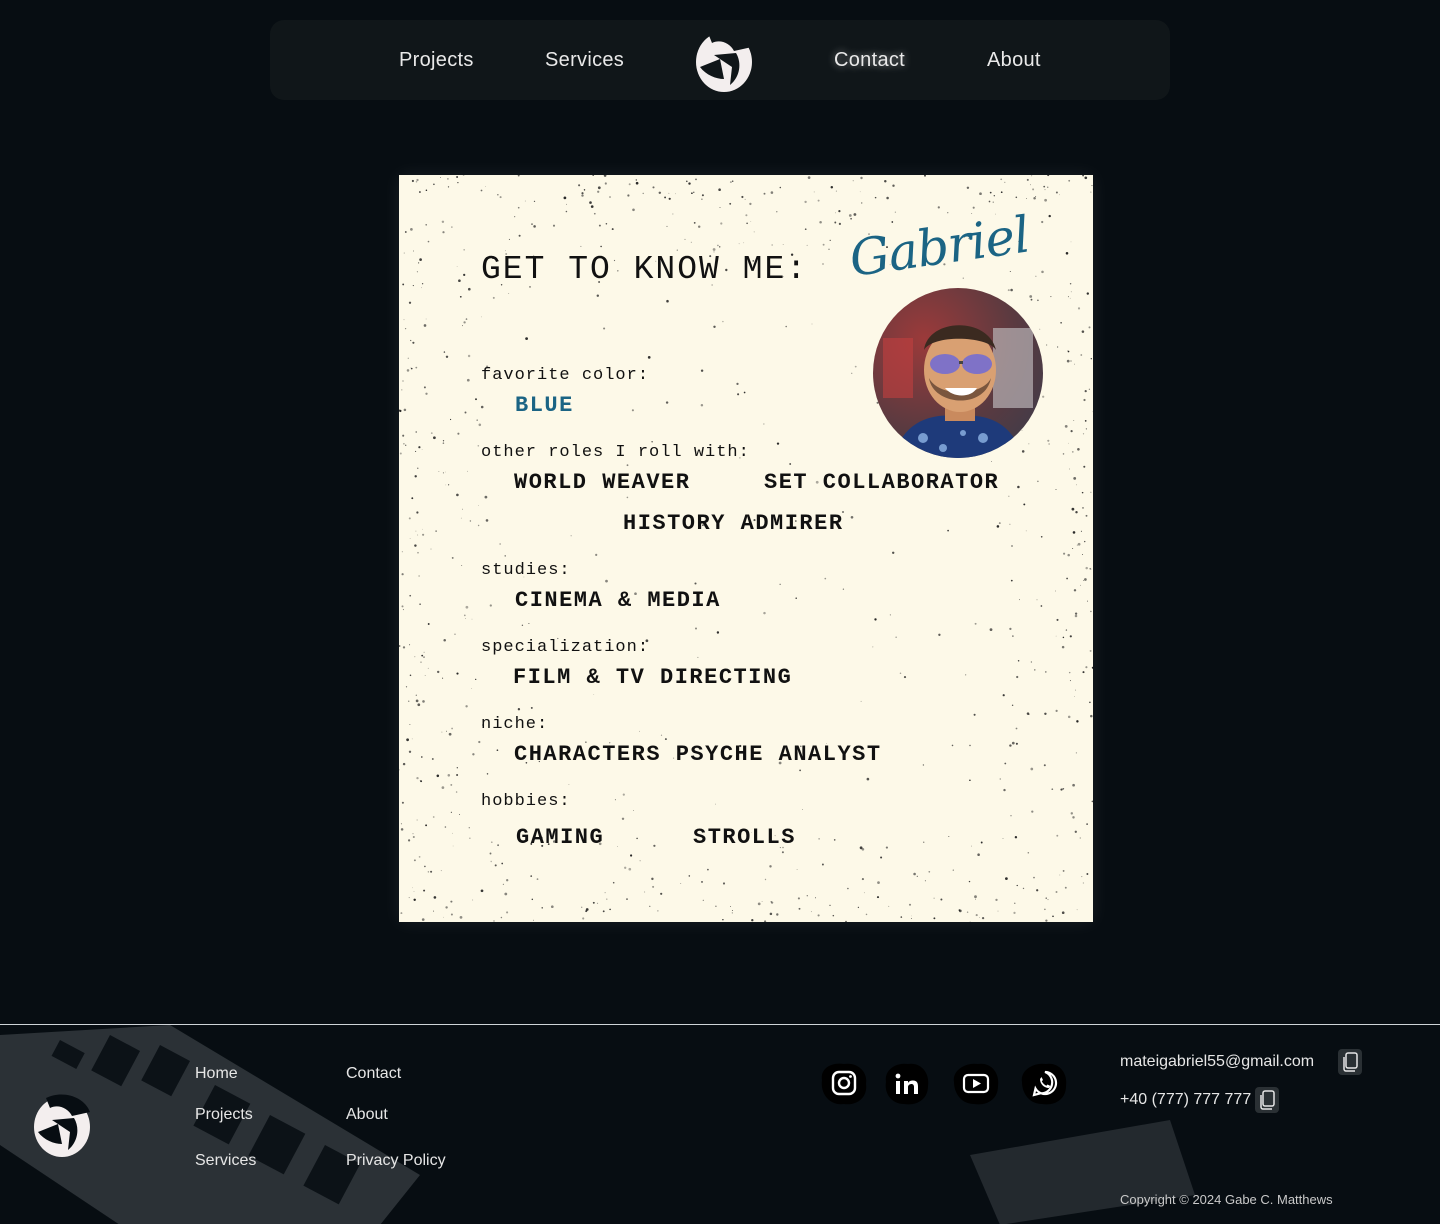 Image resolution: width=1440 pixels, height=1224 pixels. I want to click on footer-aperture-logo-icon, so click(62, 1125).